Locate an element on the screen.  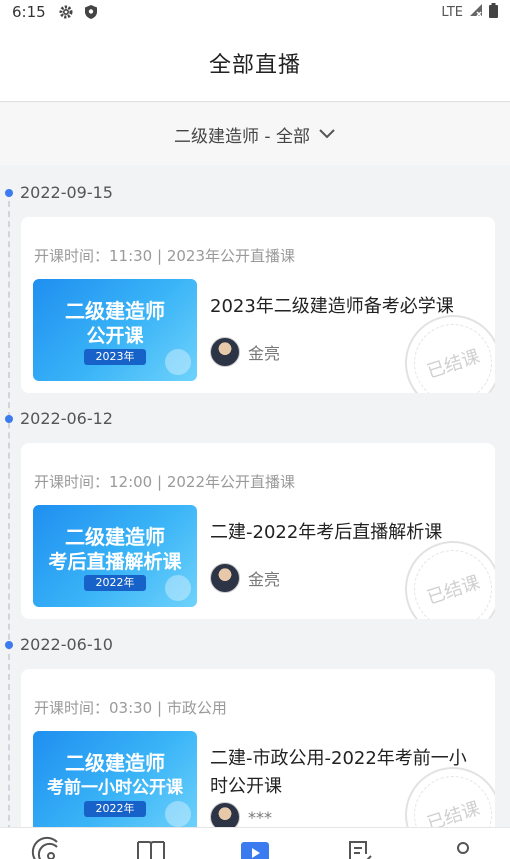
signal-icon is located at coordinates (476, 12).